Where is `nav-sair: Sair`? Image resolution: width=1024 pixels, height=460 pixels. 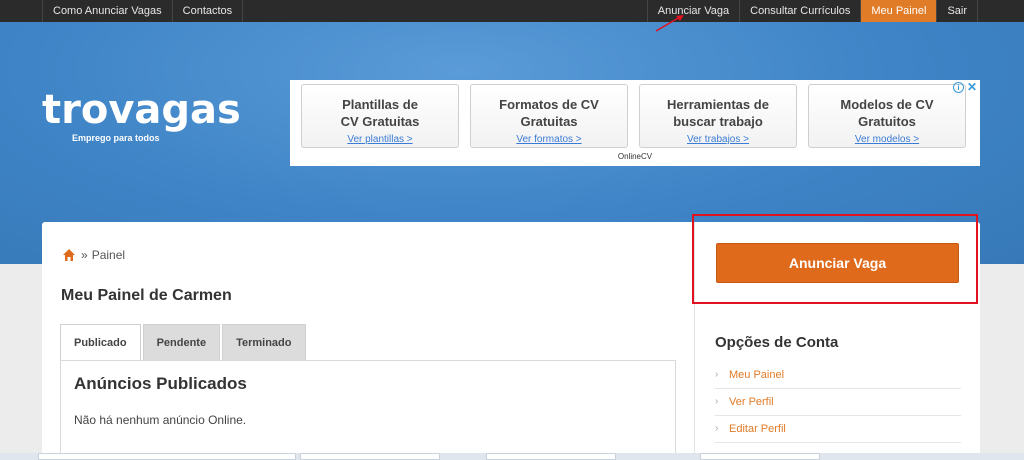
nav-sair: Sair is located at coordinates (957, 11).